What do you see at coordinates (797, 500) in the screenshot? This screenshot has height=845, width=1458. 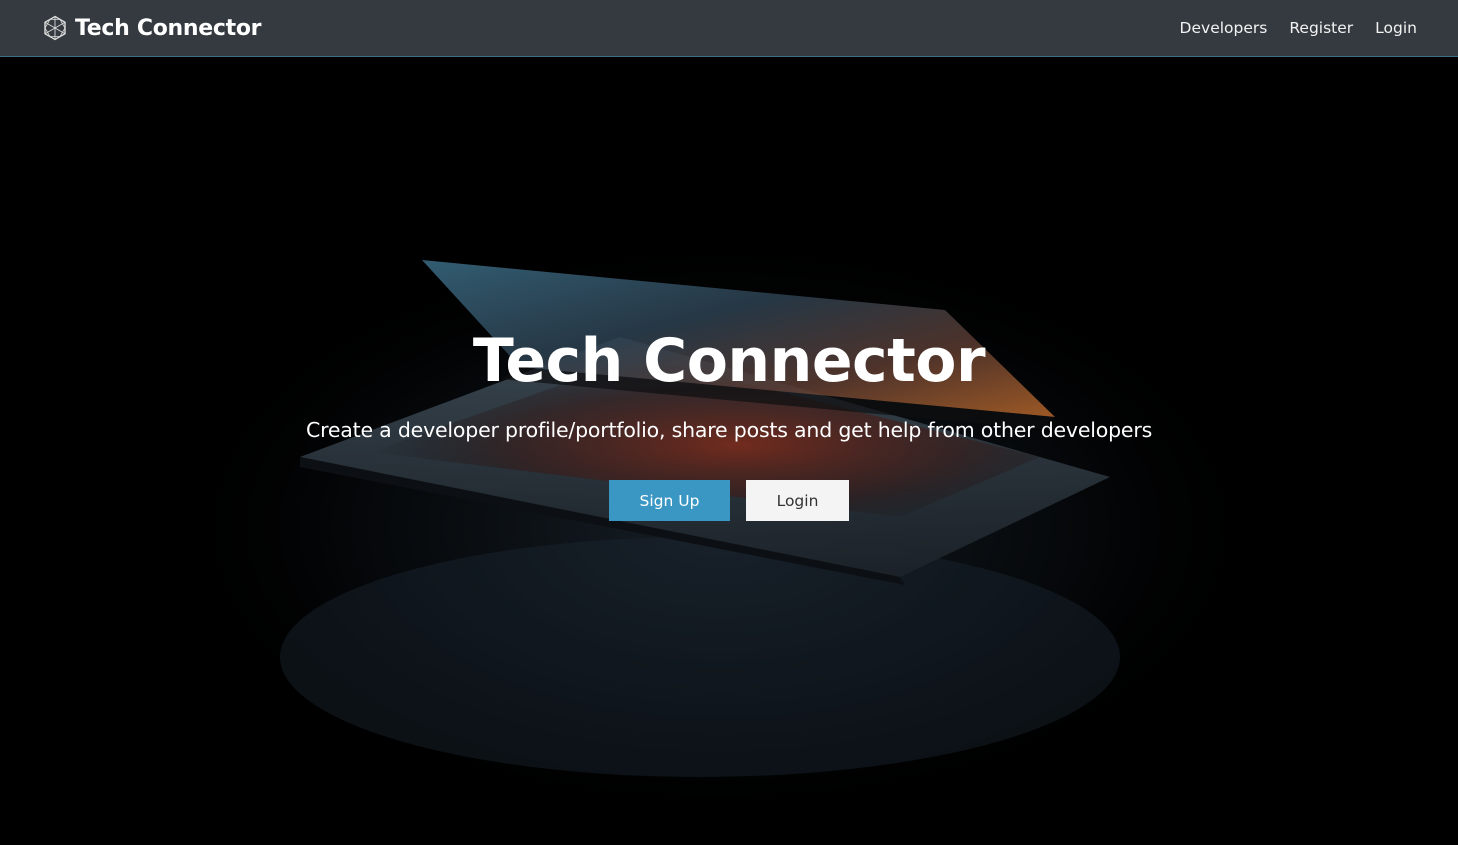 I see `login-button: Login` at bounding box center [797, 500].